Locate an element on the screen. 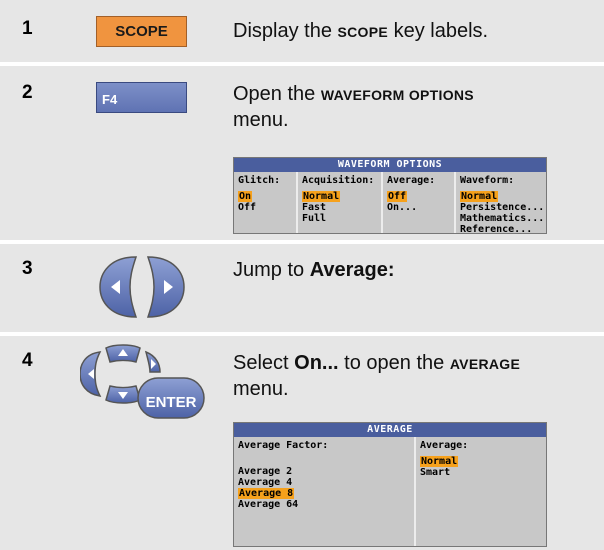 The height and width of the screenshot is (550, 604). menu-option: Fast is located at coordinates (314, 207).